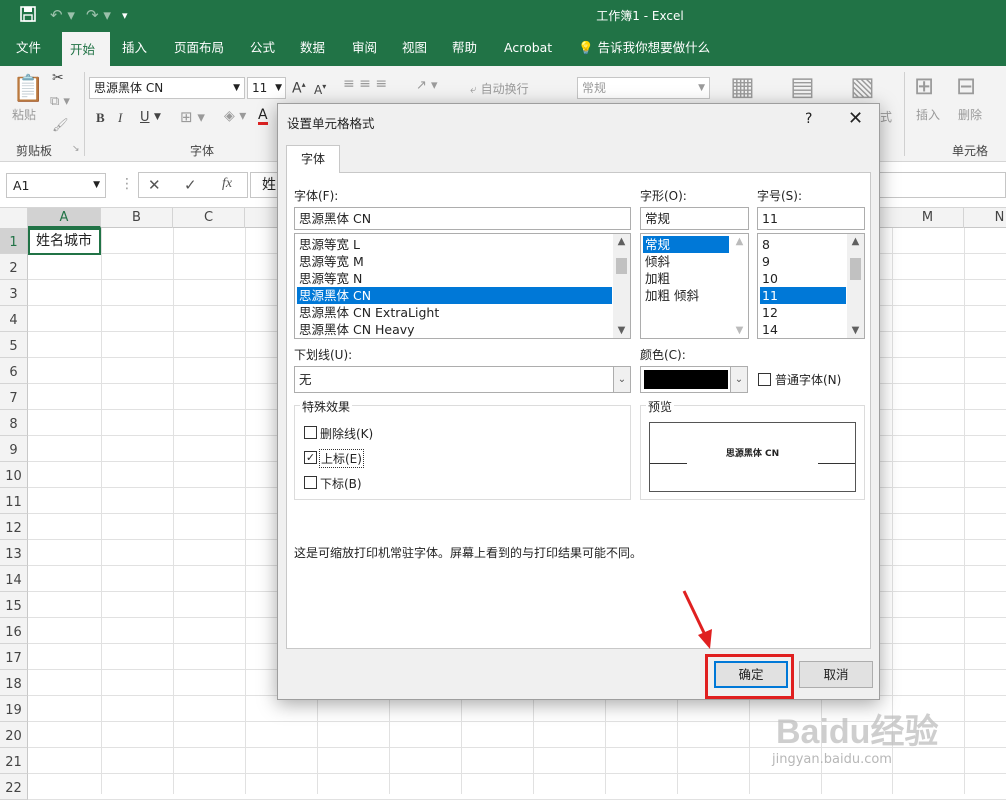 This screenshot has width=1006, height=804. What do you see at coordinates (56, 185) in the screenshot?
I see `name-box: A1 ▼` at bounding box center [56, 185].